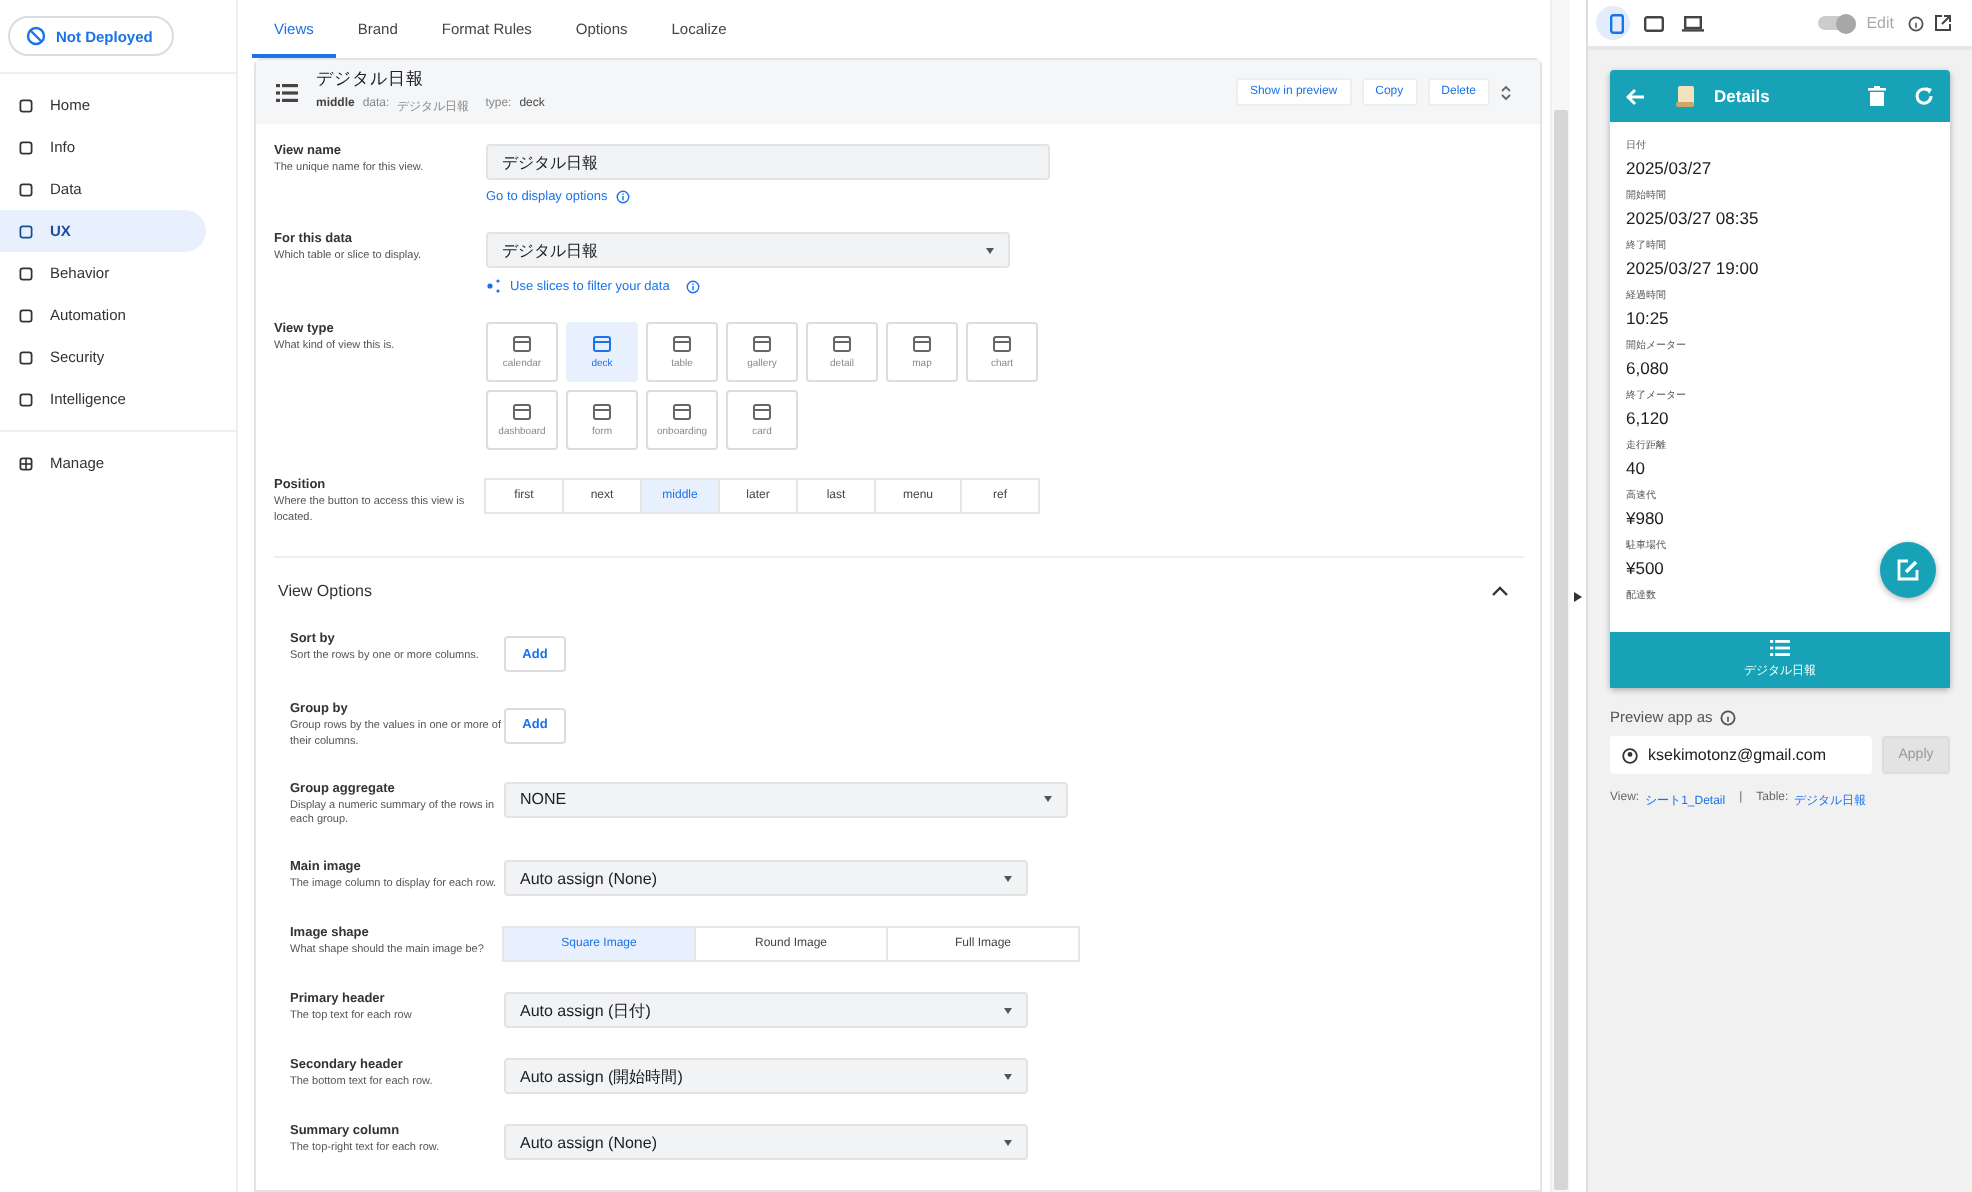 The width and height of the screenshot is (1972, 1192). Describe the element at coordinates (1613, 23) in the screenshot. I see `phone-icon` at that location.